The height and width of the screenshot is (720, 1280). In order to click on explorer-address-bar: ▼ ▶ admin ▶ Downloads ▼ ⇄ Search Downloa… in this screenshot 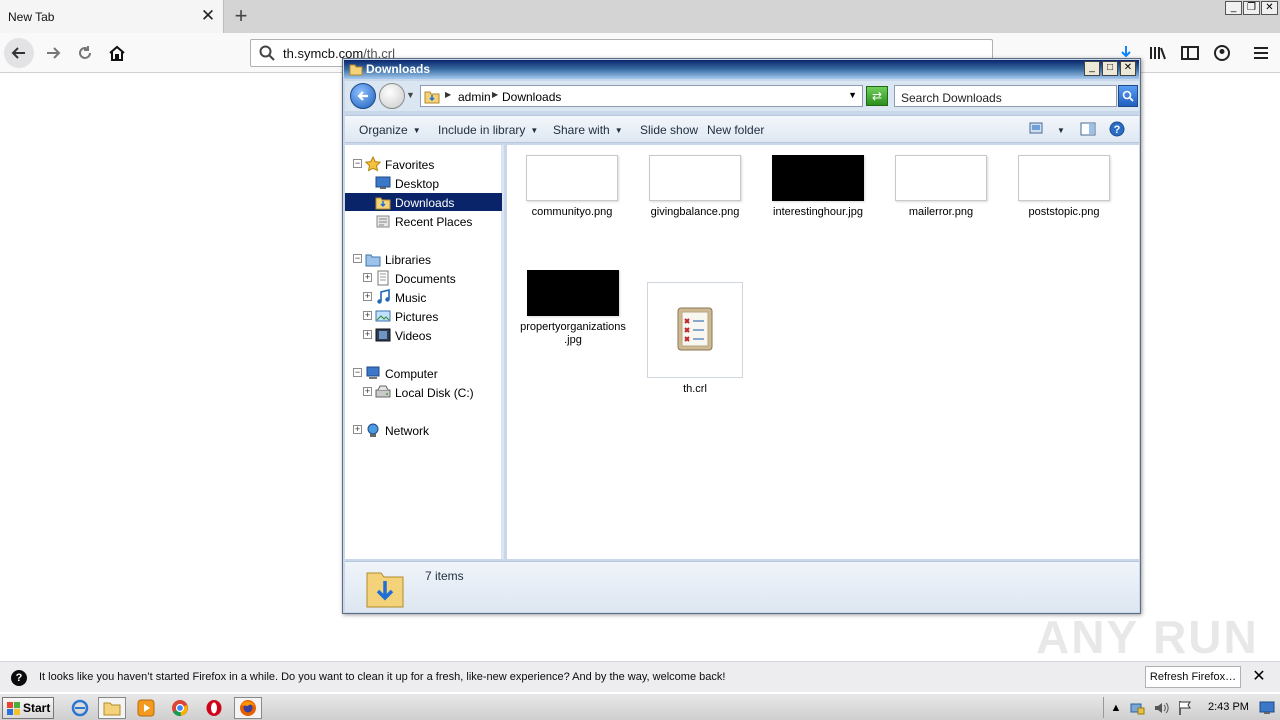, I will do `click(742, 96)`.